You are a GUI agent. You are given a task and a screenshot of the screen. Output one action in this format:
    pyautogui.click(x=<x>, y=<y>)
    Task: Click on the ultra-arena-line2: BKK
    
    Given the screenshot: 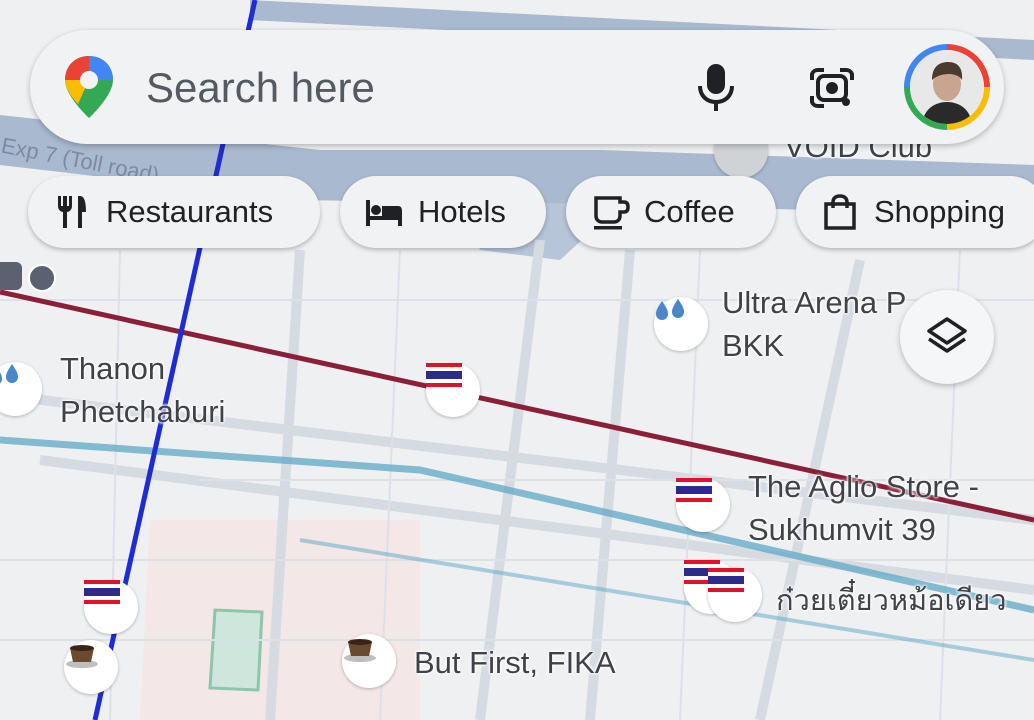 What is the action you would take?
    pyautogui.click(x=753, y=345)
    